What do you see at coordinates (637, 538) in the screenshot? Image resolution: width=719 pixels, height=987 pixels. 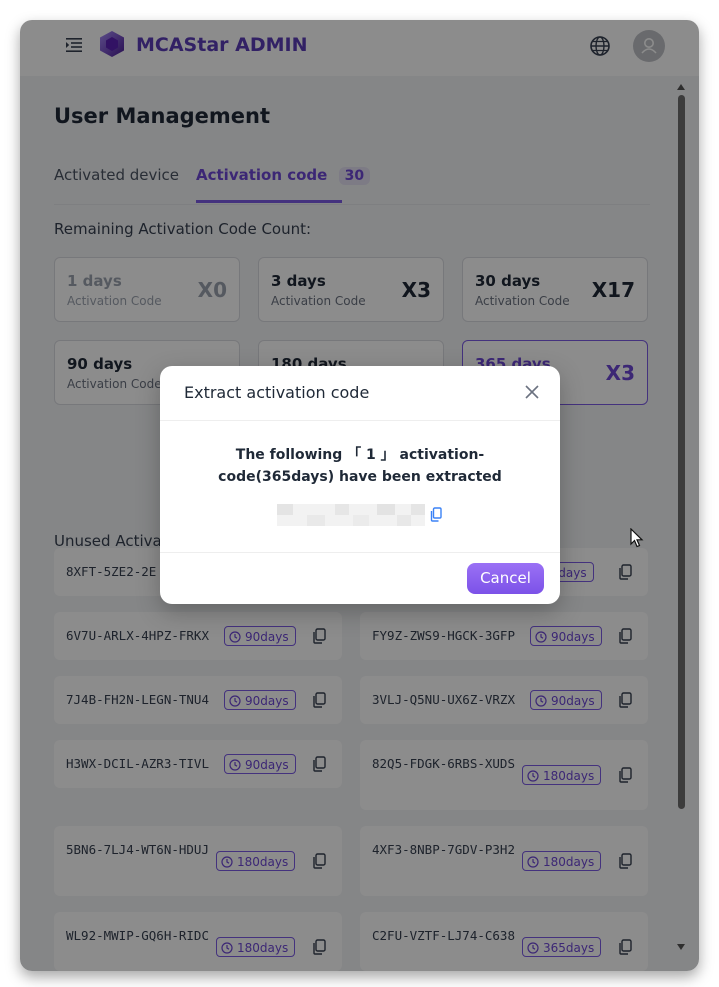 I see `mouse-cursor-icon` at bounding box center [637, 538].